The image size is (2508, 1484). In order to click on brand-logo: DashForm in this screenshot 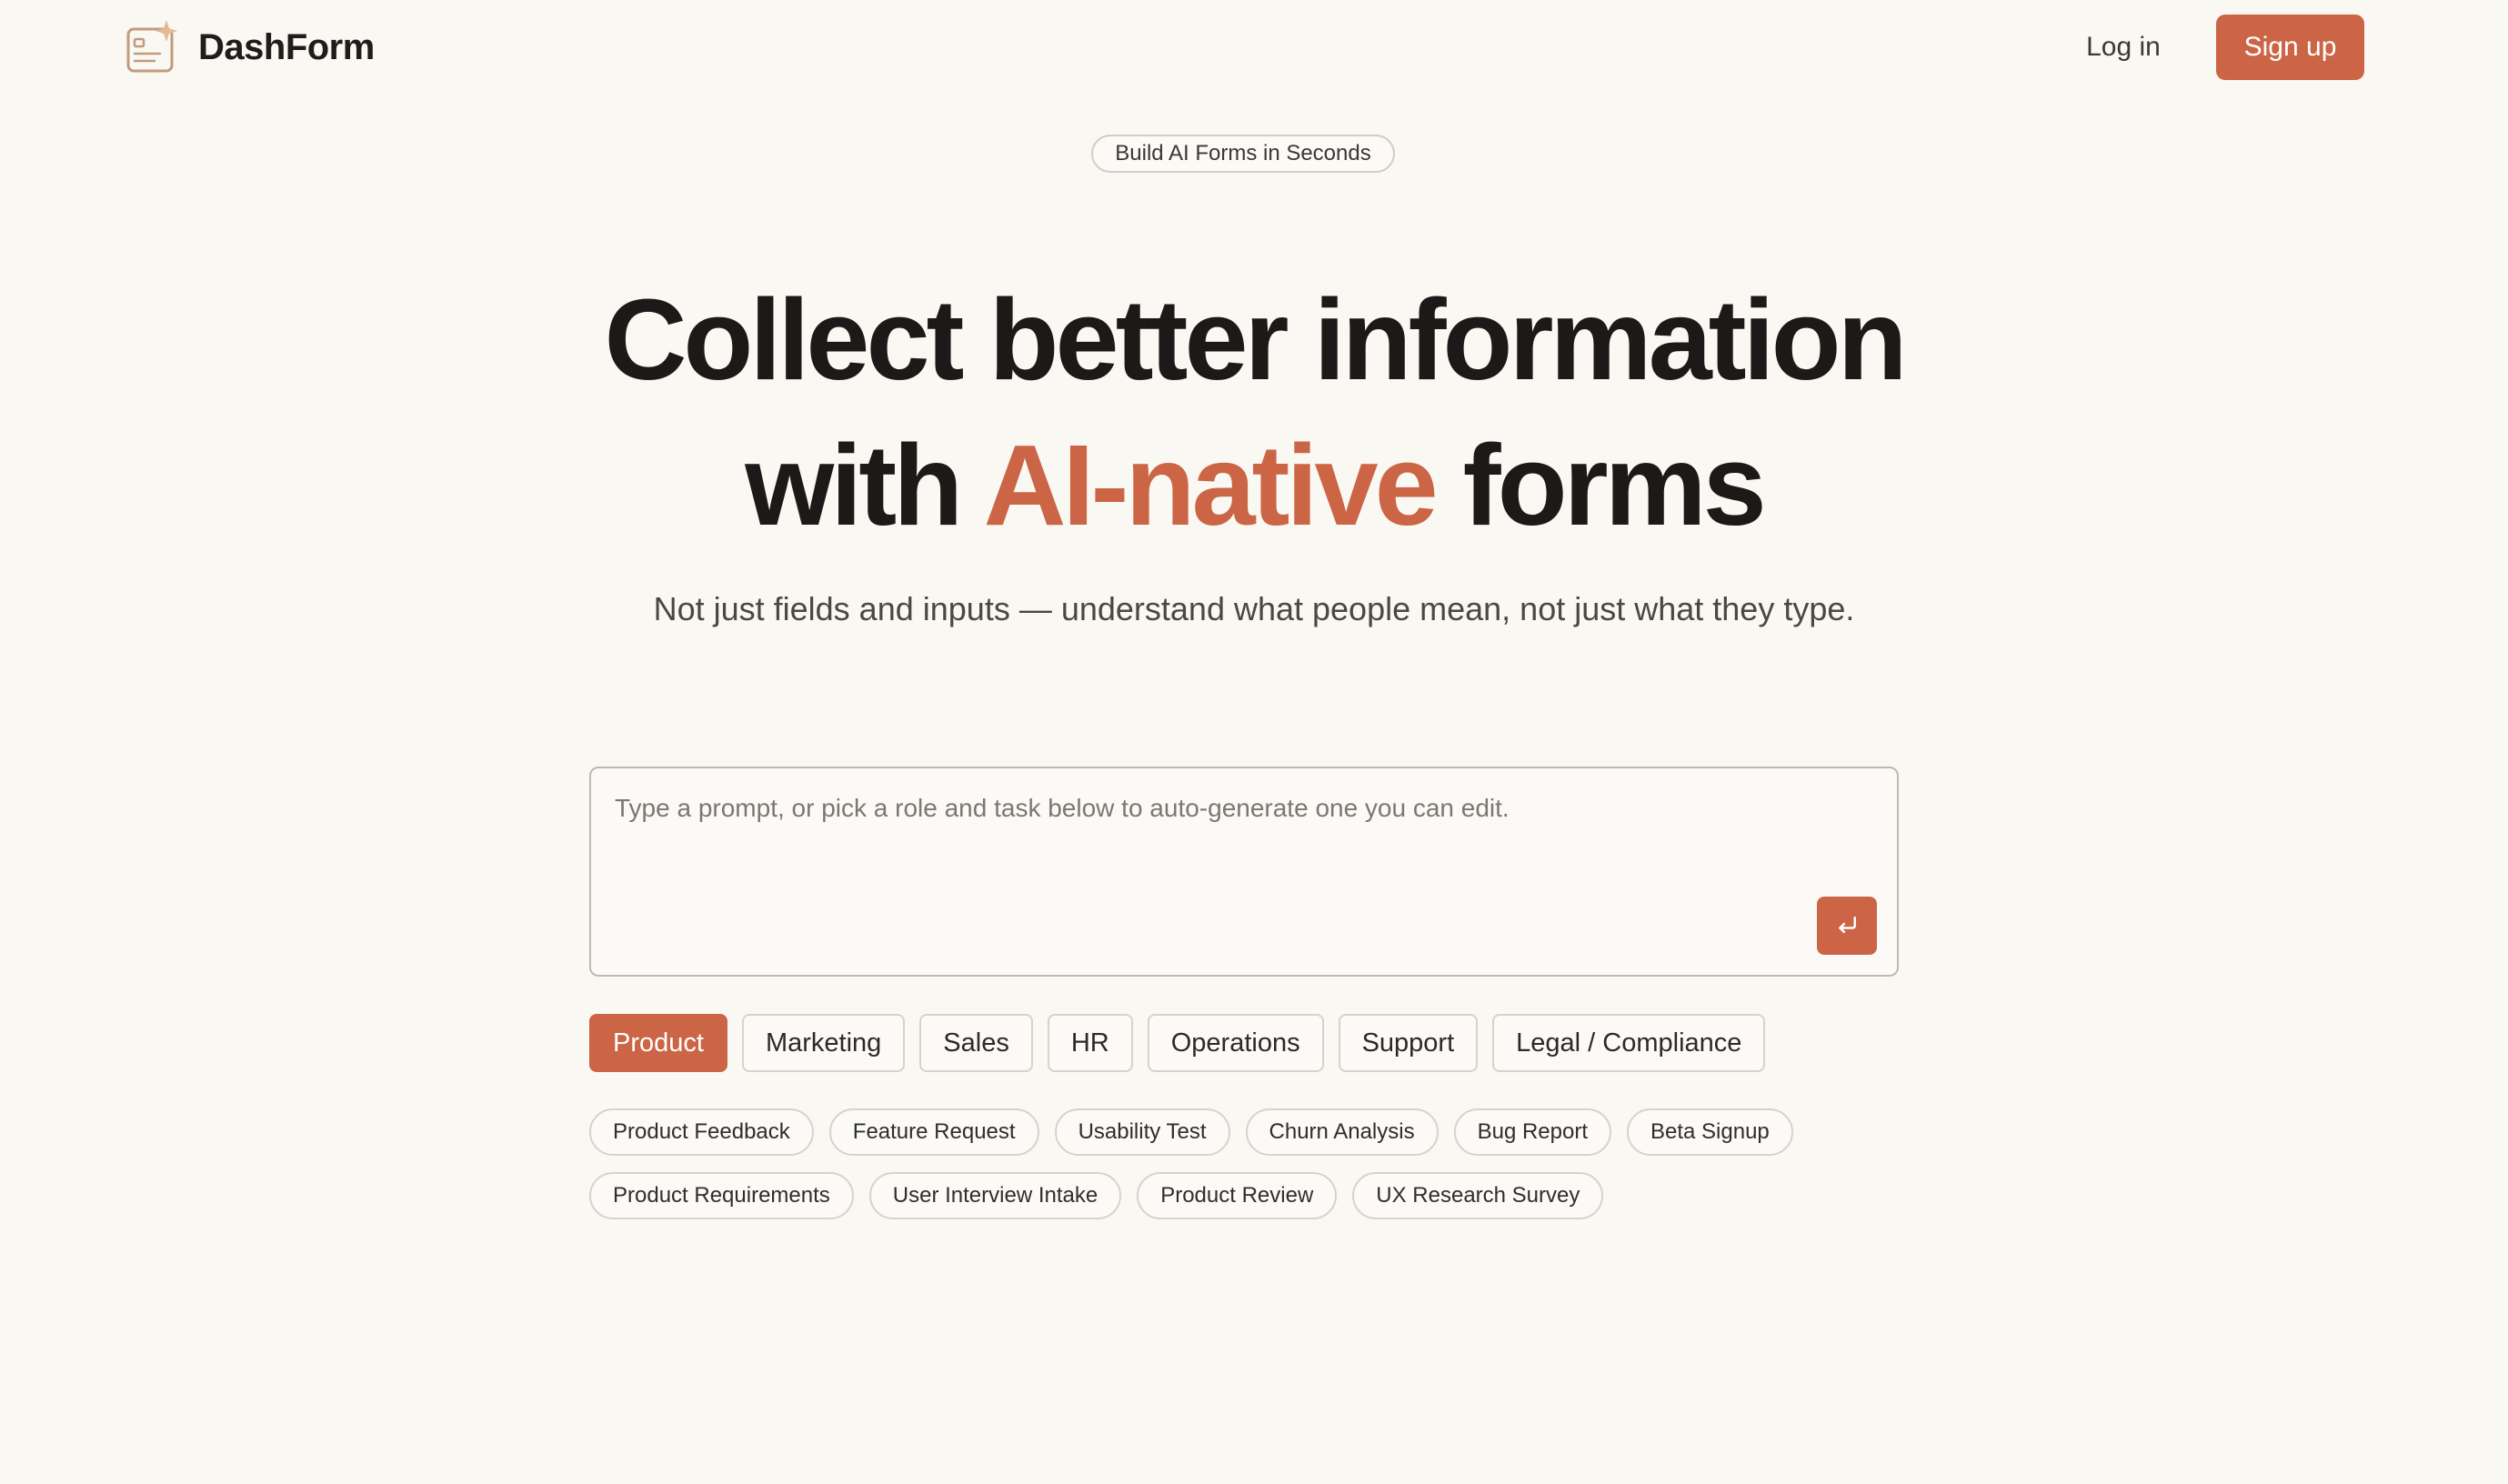, I will do `click(250, 48)`.